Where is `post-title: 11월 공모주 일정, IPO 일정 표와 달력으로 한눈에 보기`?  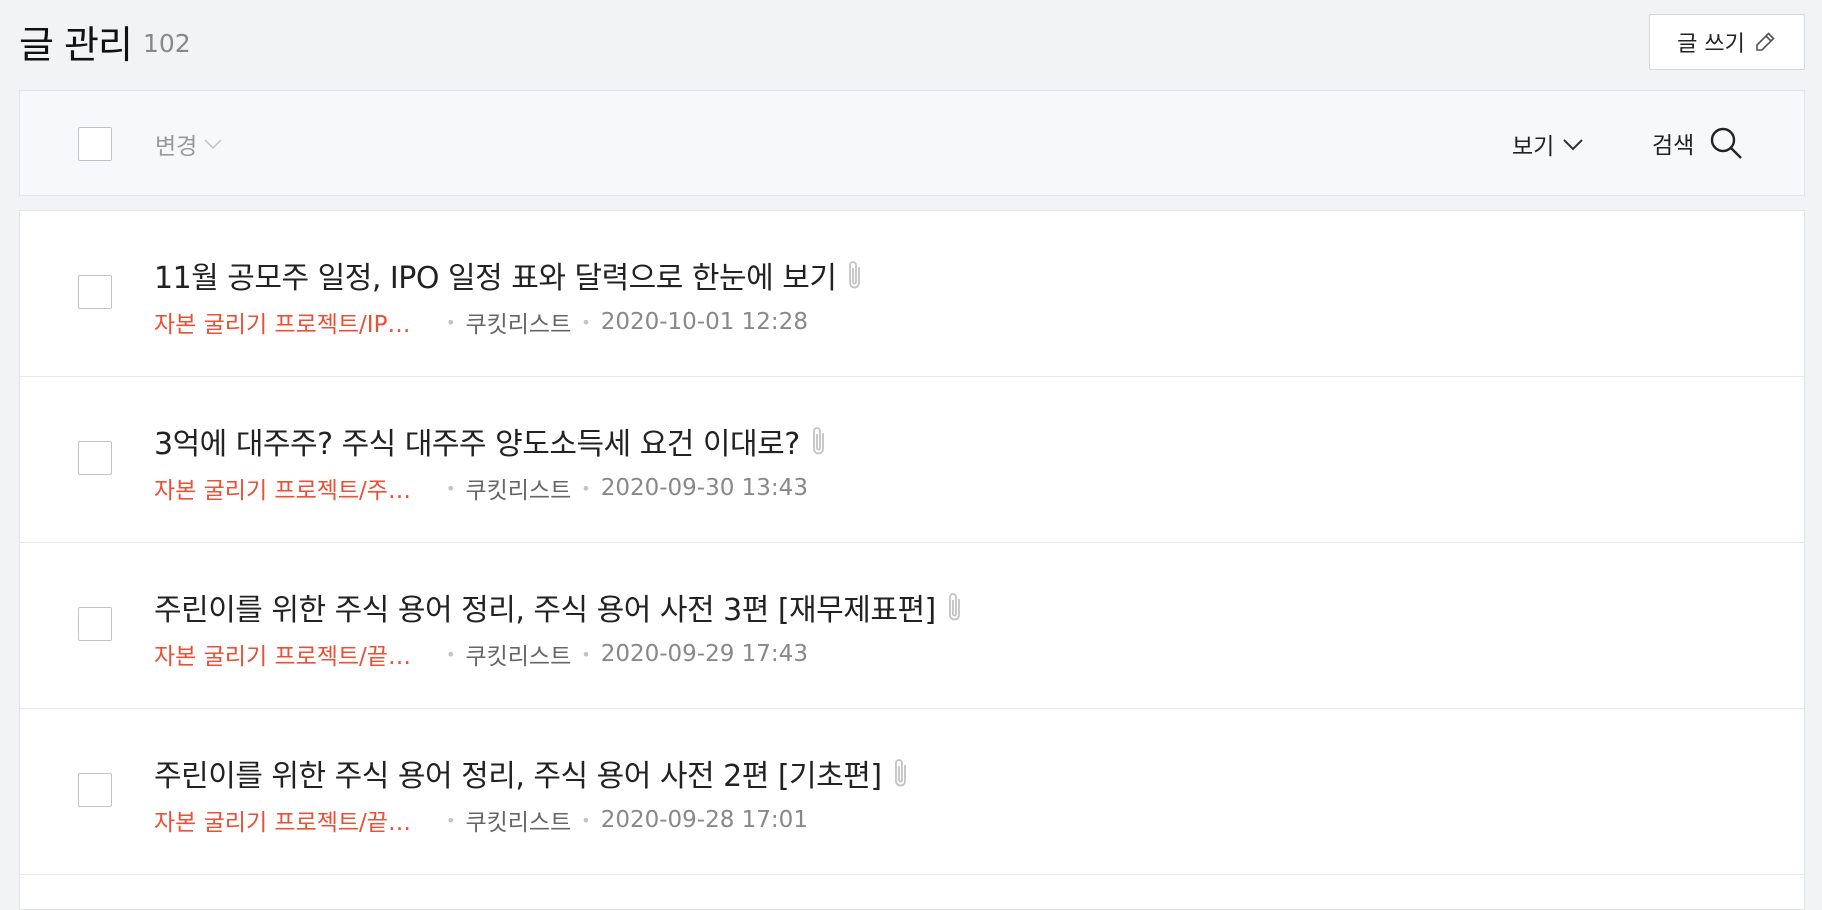
post-title: 11월 공모주 일정, IPO 일정 표와 달력으로 한눈에 보기 is located at coordinates (495, 278).